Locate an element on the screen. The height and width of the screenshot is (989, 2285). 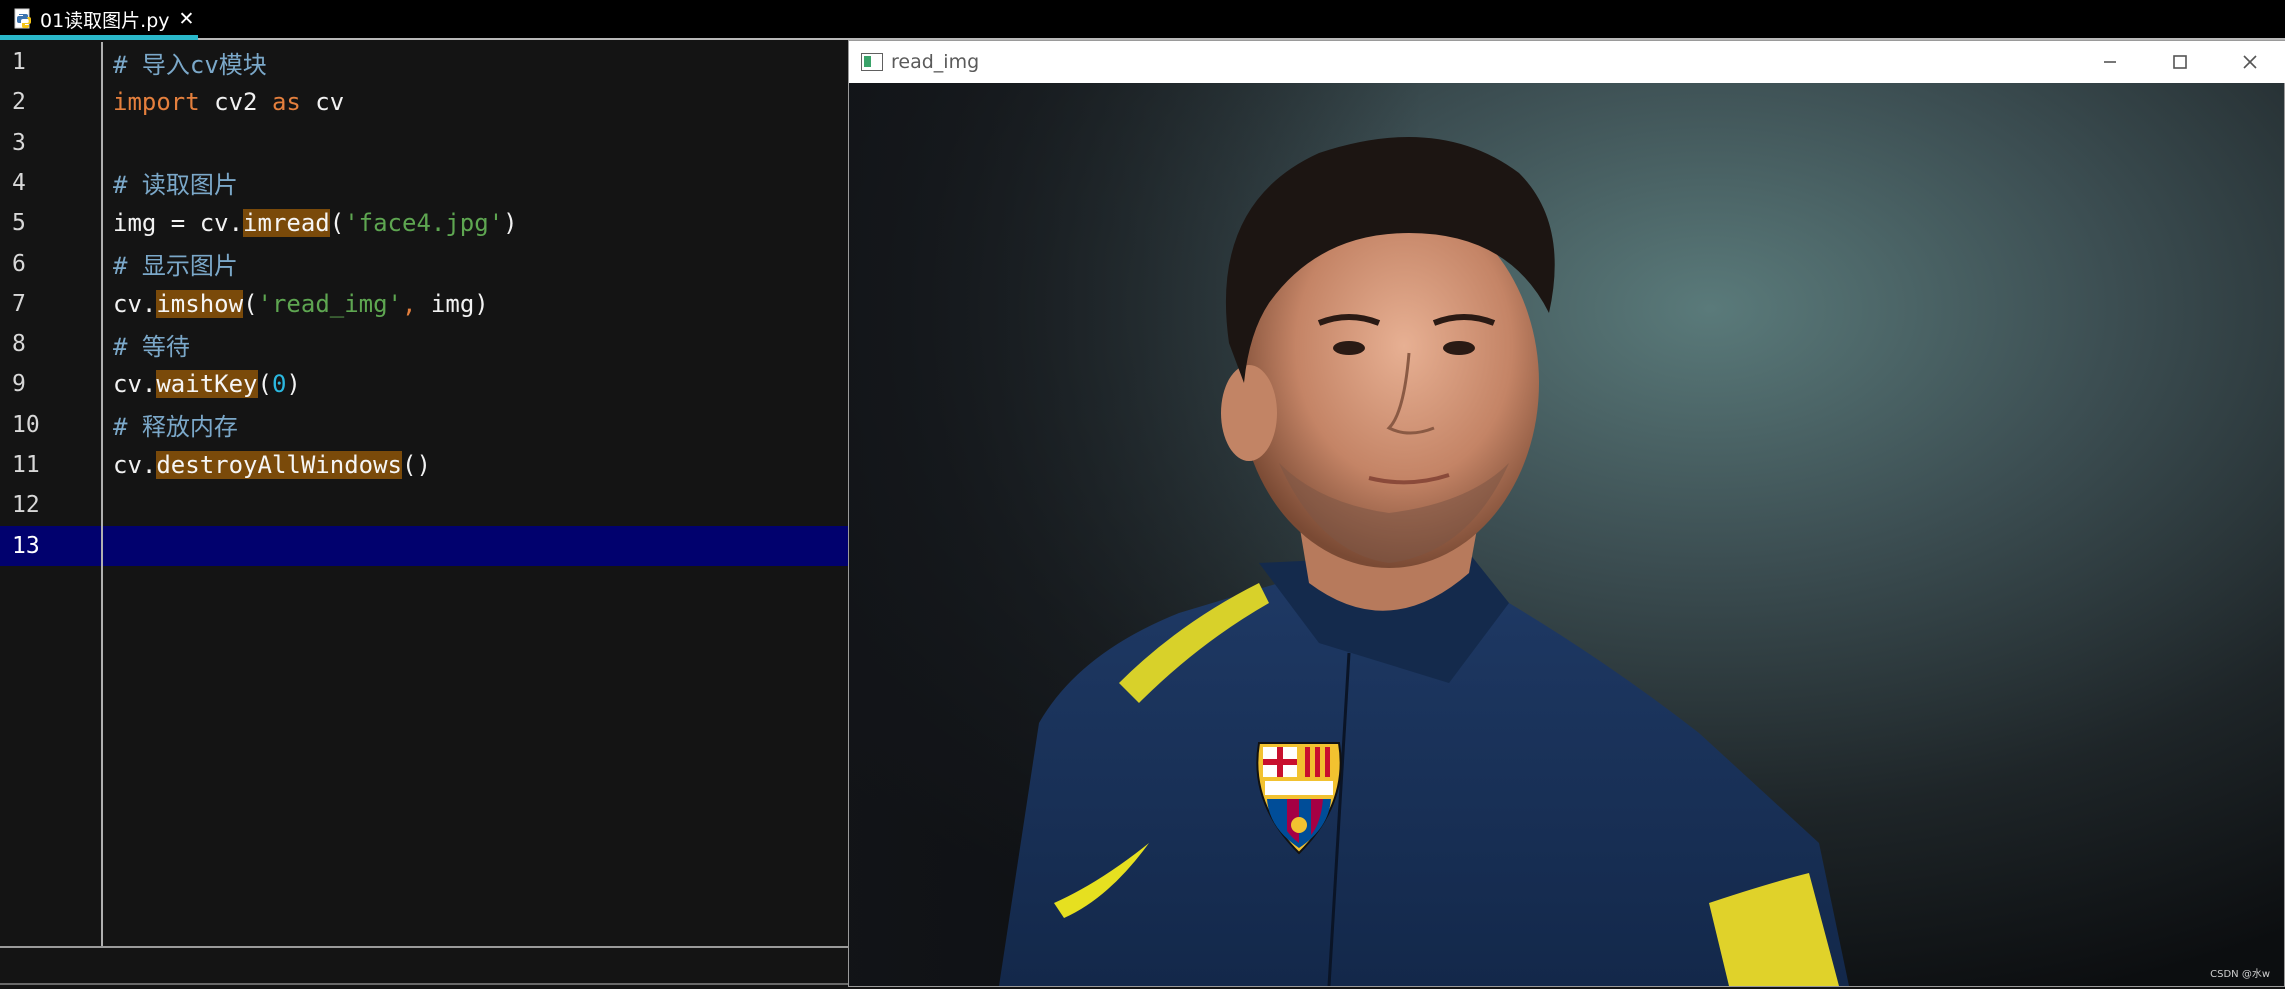
maximize-button is located at coordinates (2180, 62).